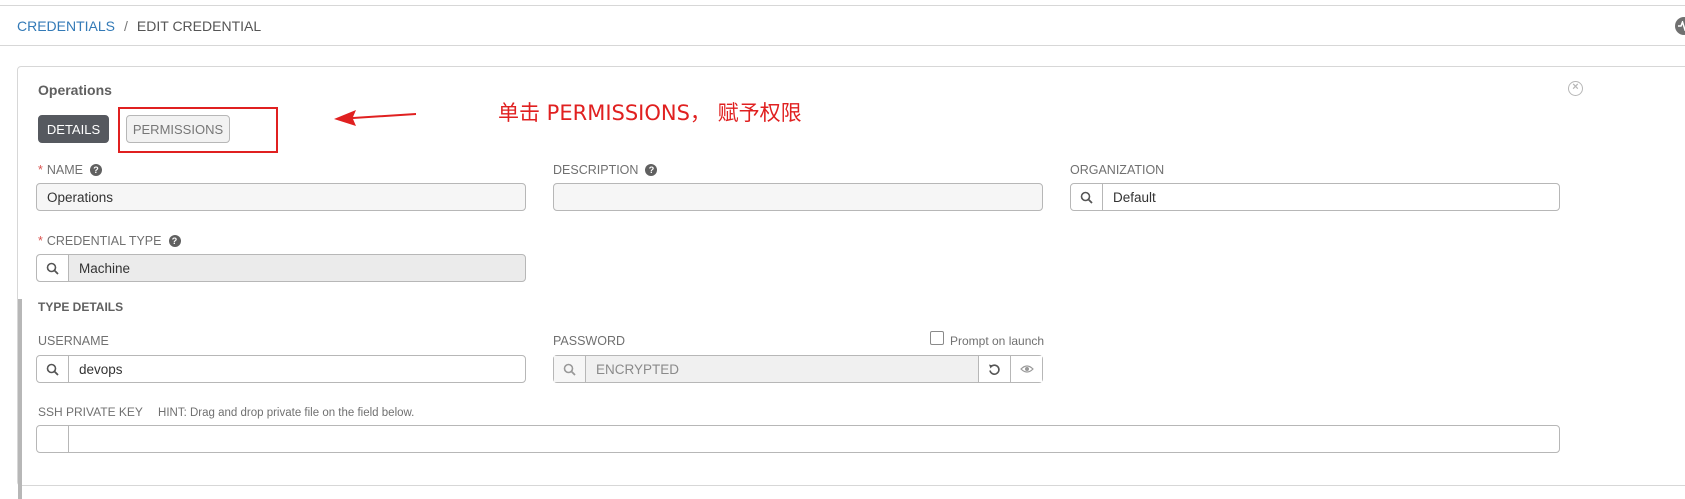 The image size is (1685, 499). What do you see at coordinates (997, 341) in the screenshot?
I see `prompt-on-launch-label: Prompt on launch` at bounding box center [997, 341].